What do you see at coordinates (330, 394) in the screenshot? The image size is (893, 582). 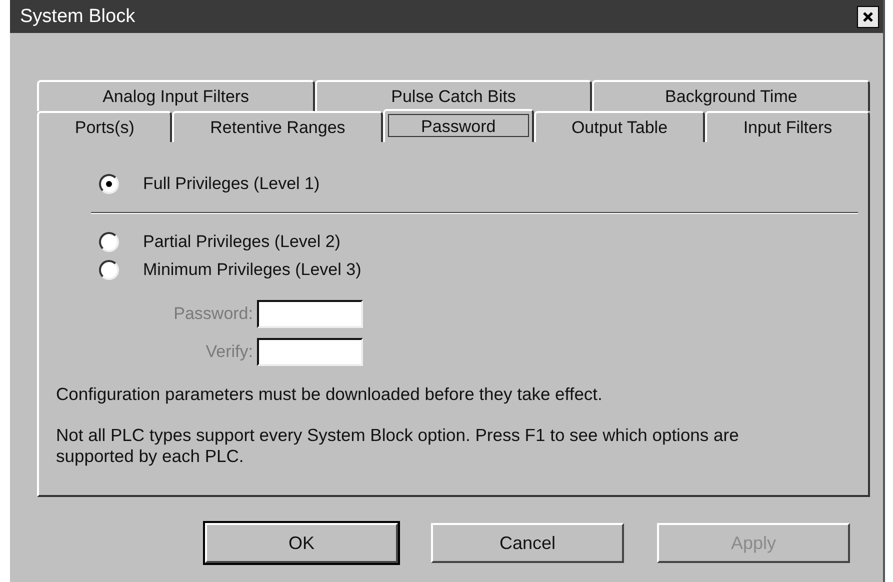 I see `info-text: Configuration parameters must be downloaded before they take effect.` at bounding box center [330, 394].